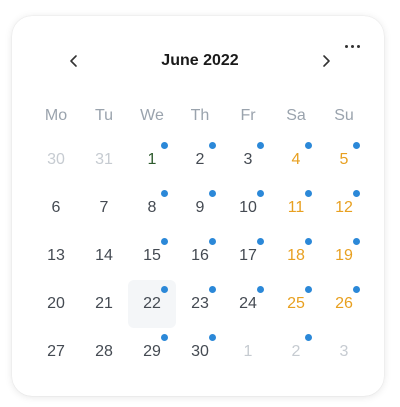 The image size is (400, 407). I want to click on day-number: 22, so click(152, 303).